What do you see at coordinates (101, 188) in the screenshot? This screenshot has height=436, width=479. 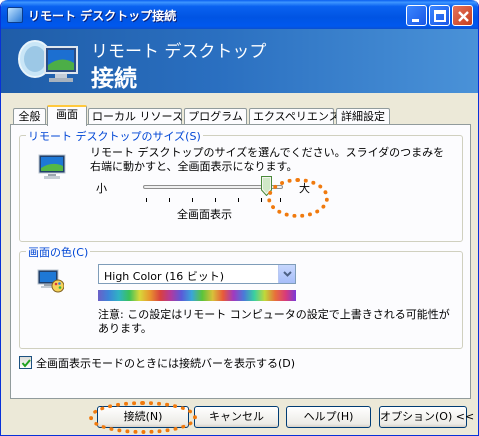 I see `slider-min-label: 小` at bounding box center [101, 188].